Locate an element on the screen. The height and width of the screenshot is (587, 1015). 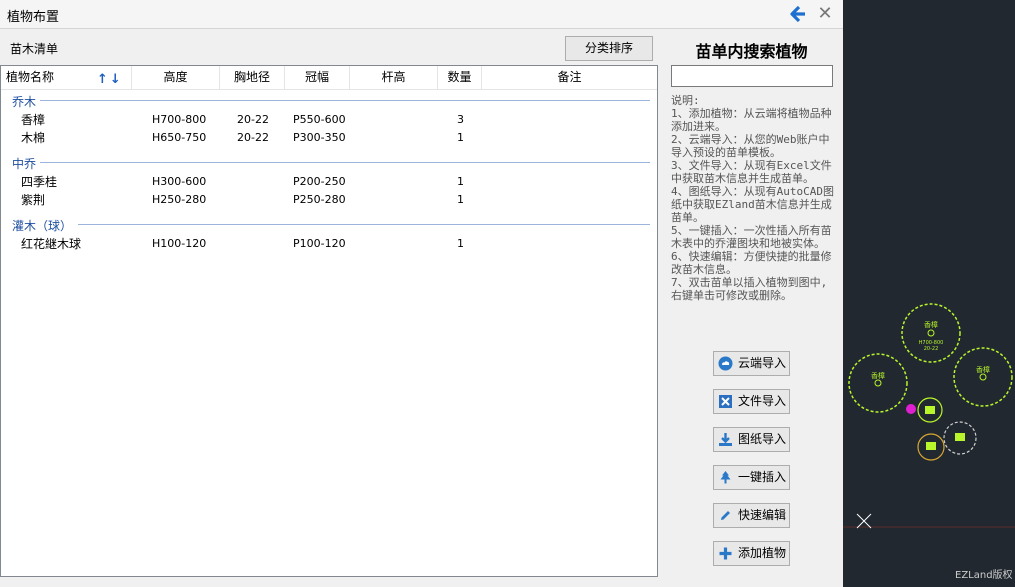
table-header: 植物名称 ↑↓ 高度 胸地径 冠幅 杆高 数量 备注 is located at coordinates (329, 78).